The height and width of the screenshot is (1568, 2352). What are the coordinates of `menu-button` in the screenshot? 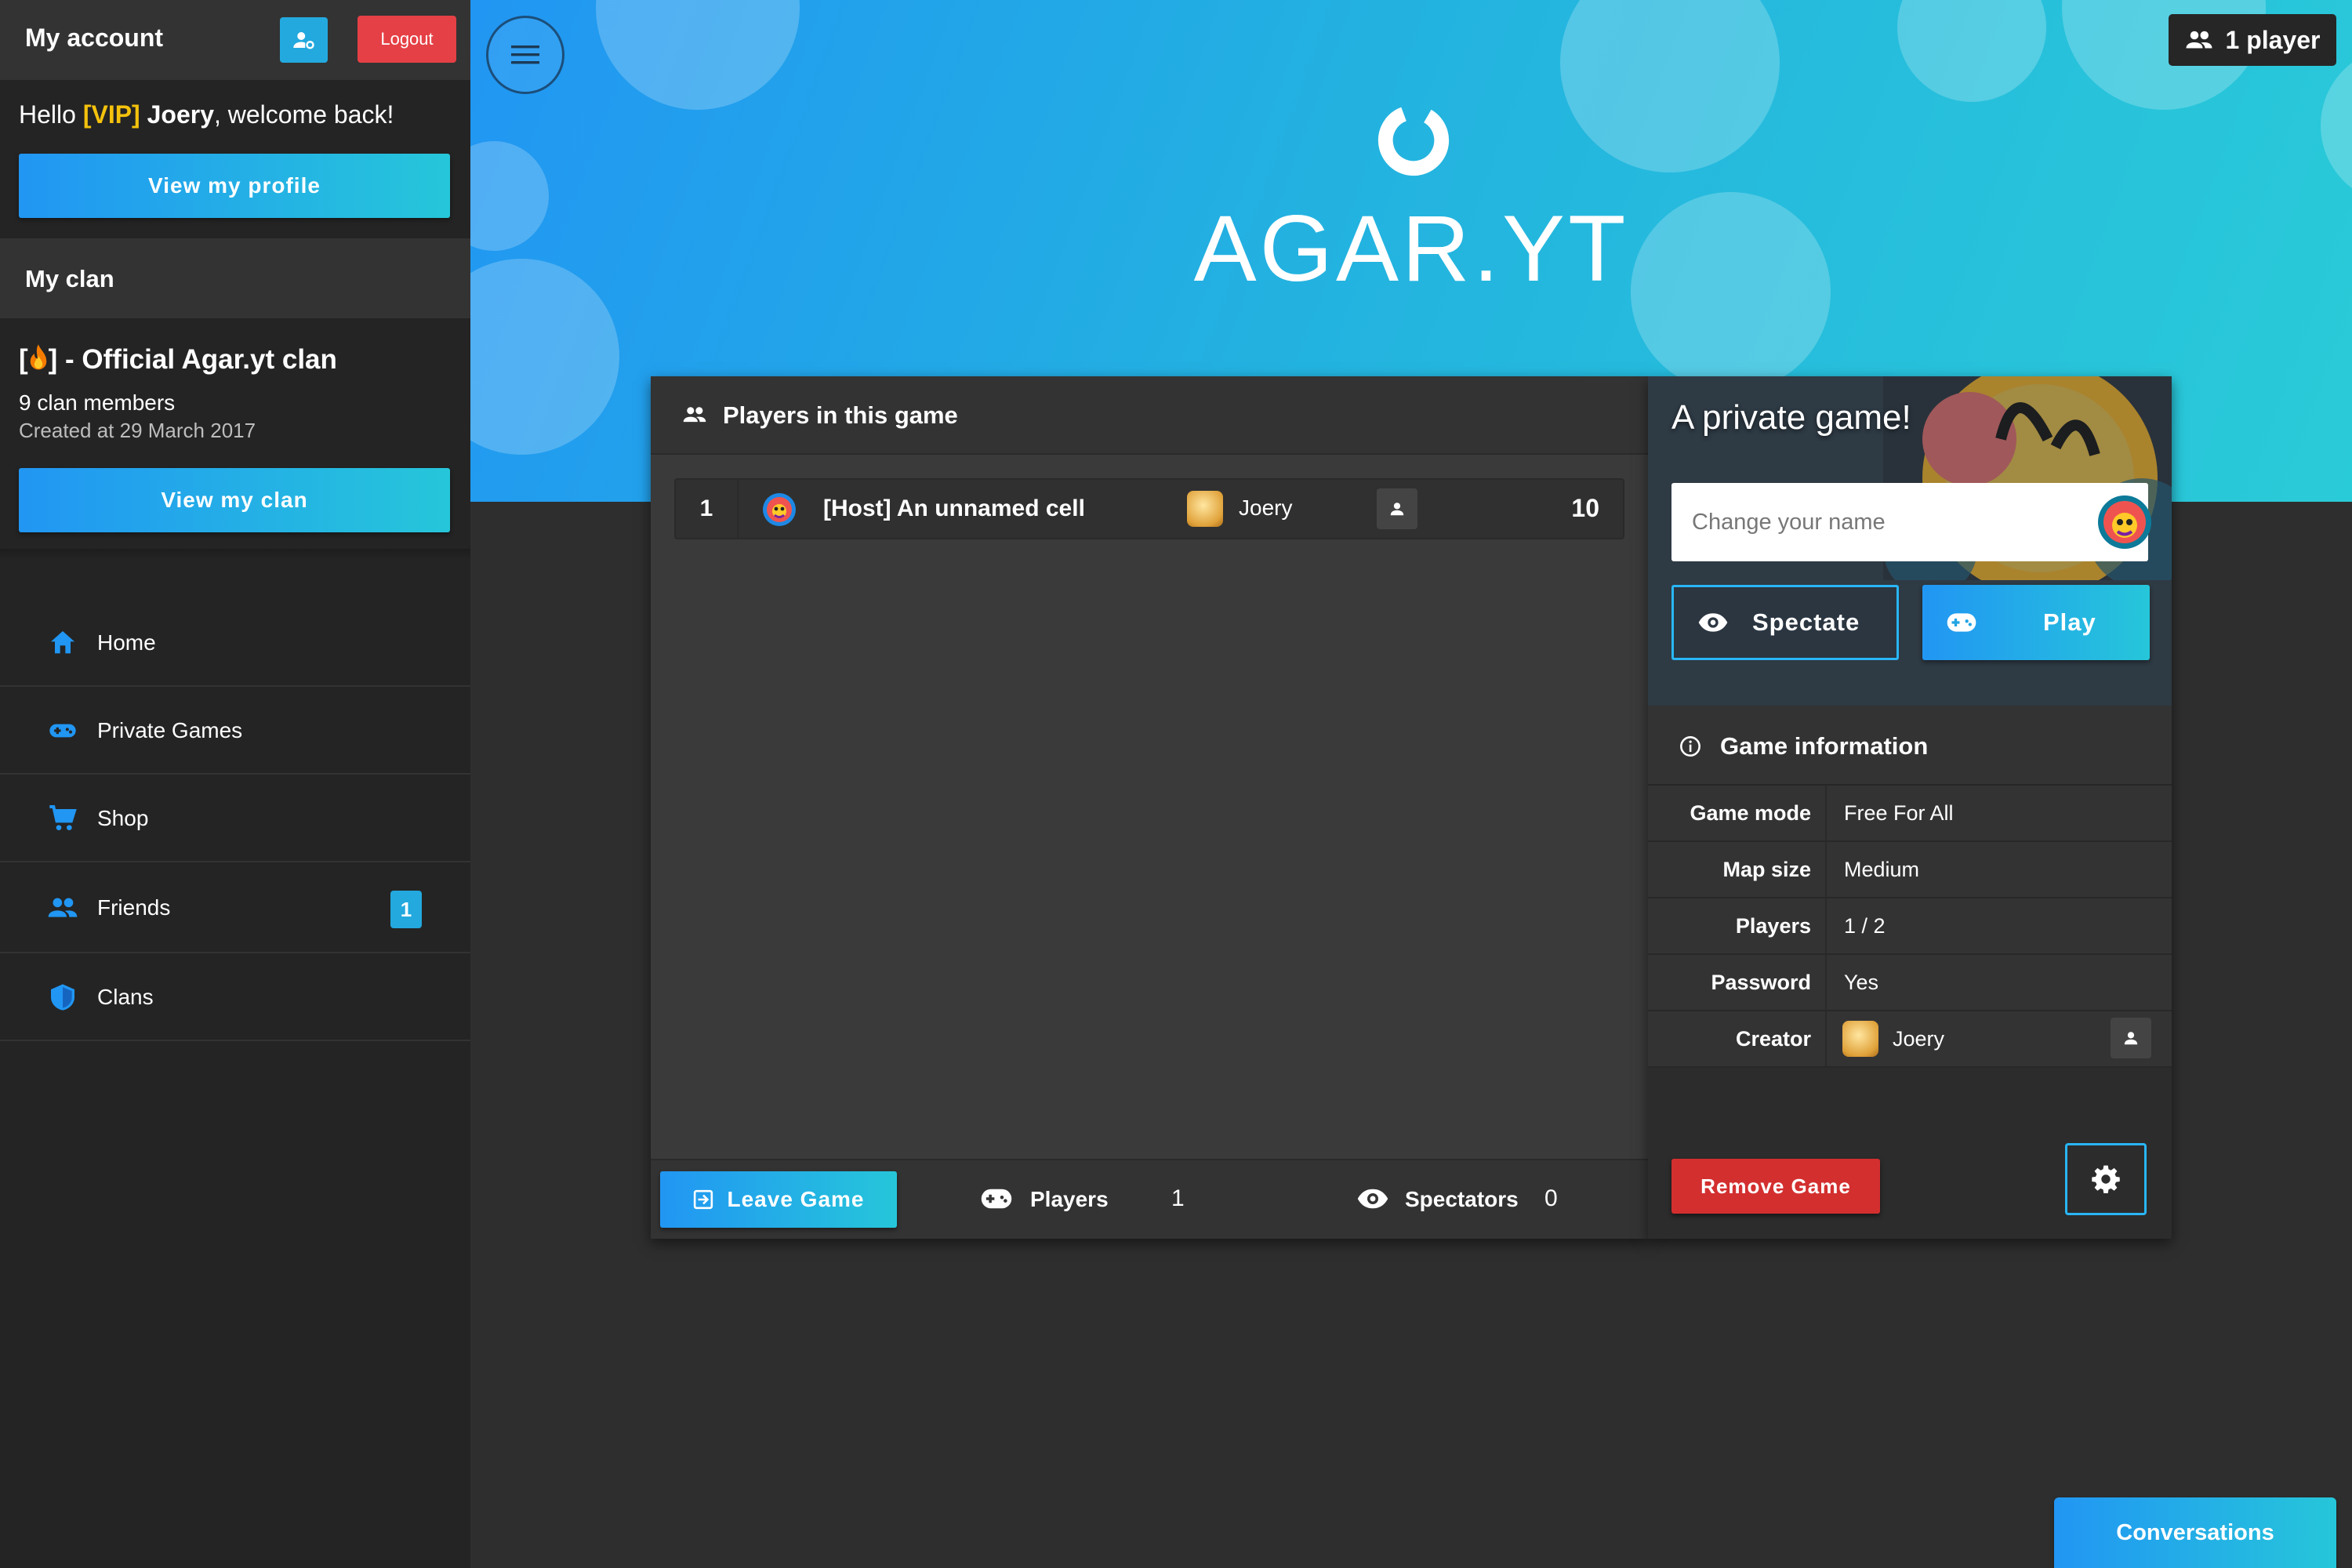 It's located at (525, 55).